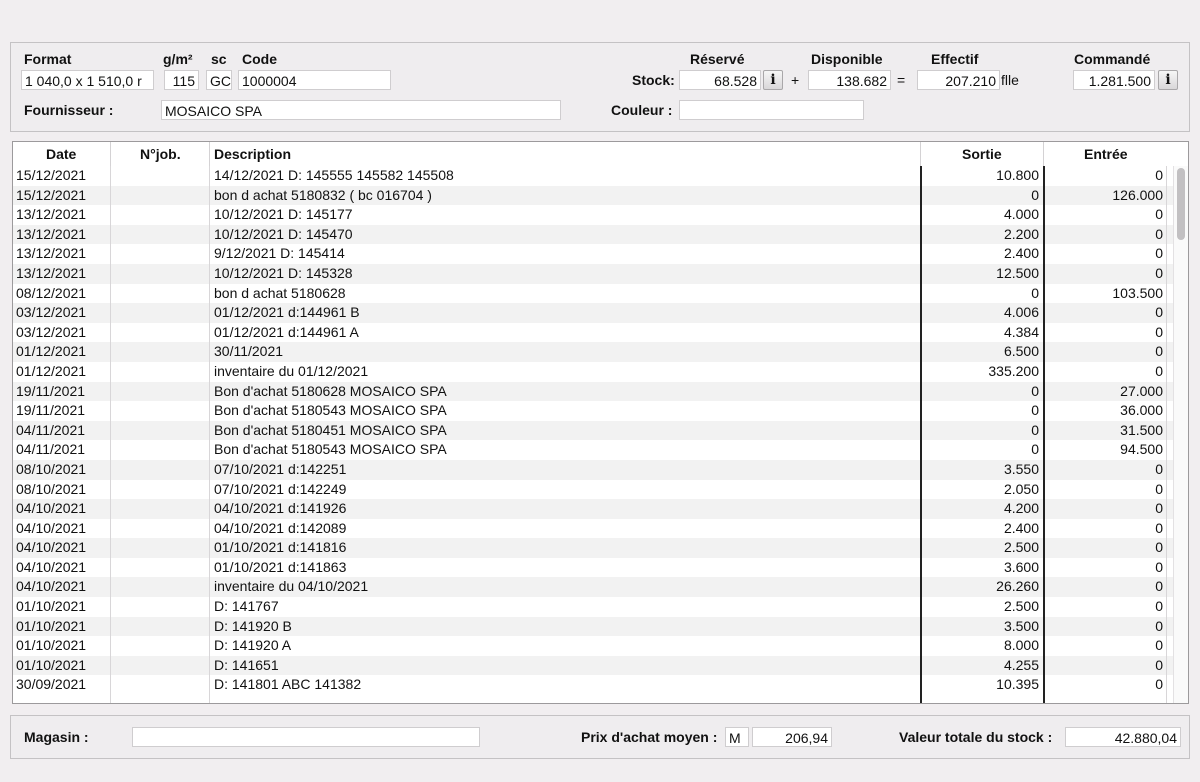  I want to click on col-job-header: N°job., so click(160, 154).